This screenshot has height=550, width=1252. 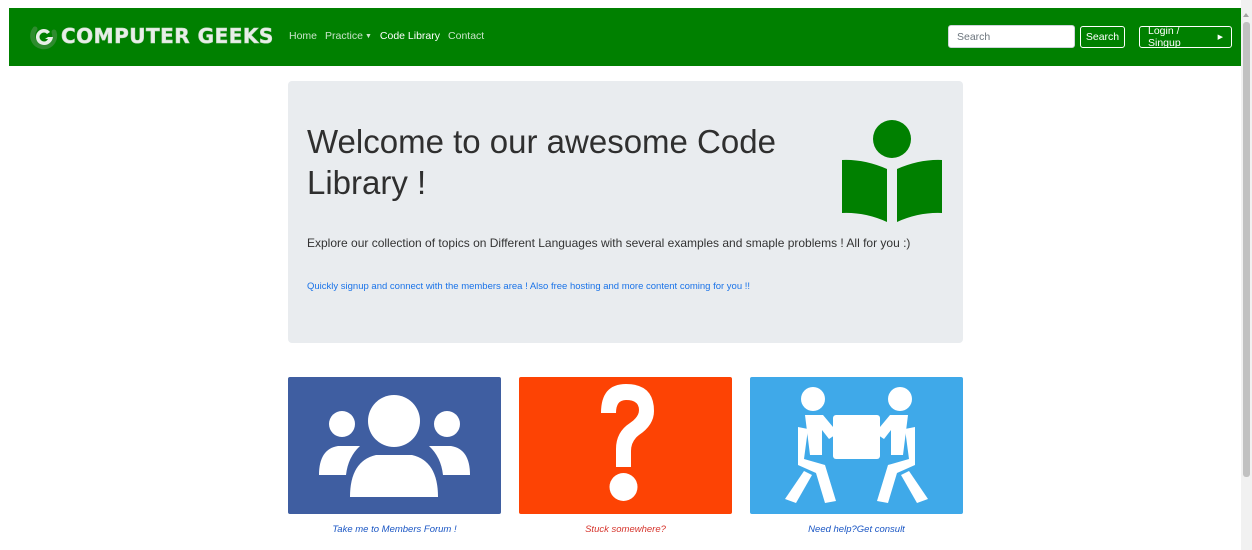 I want to click on search-input, so click(x=1011, y=36).